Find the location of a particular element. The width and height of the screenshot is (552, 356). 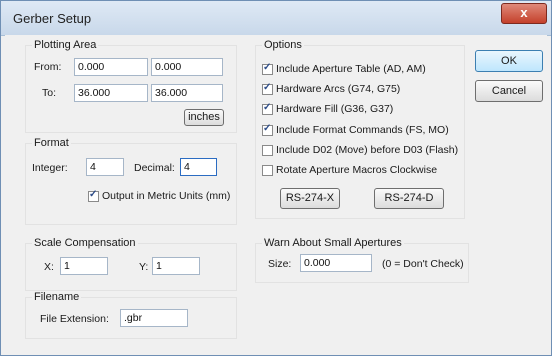

size-label: Size: is located at coordinates (280, 264).